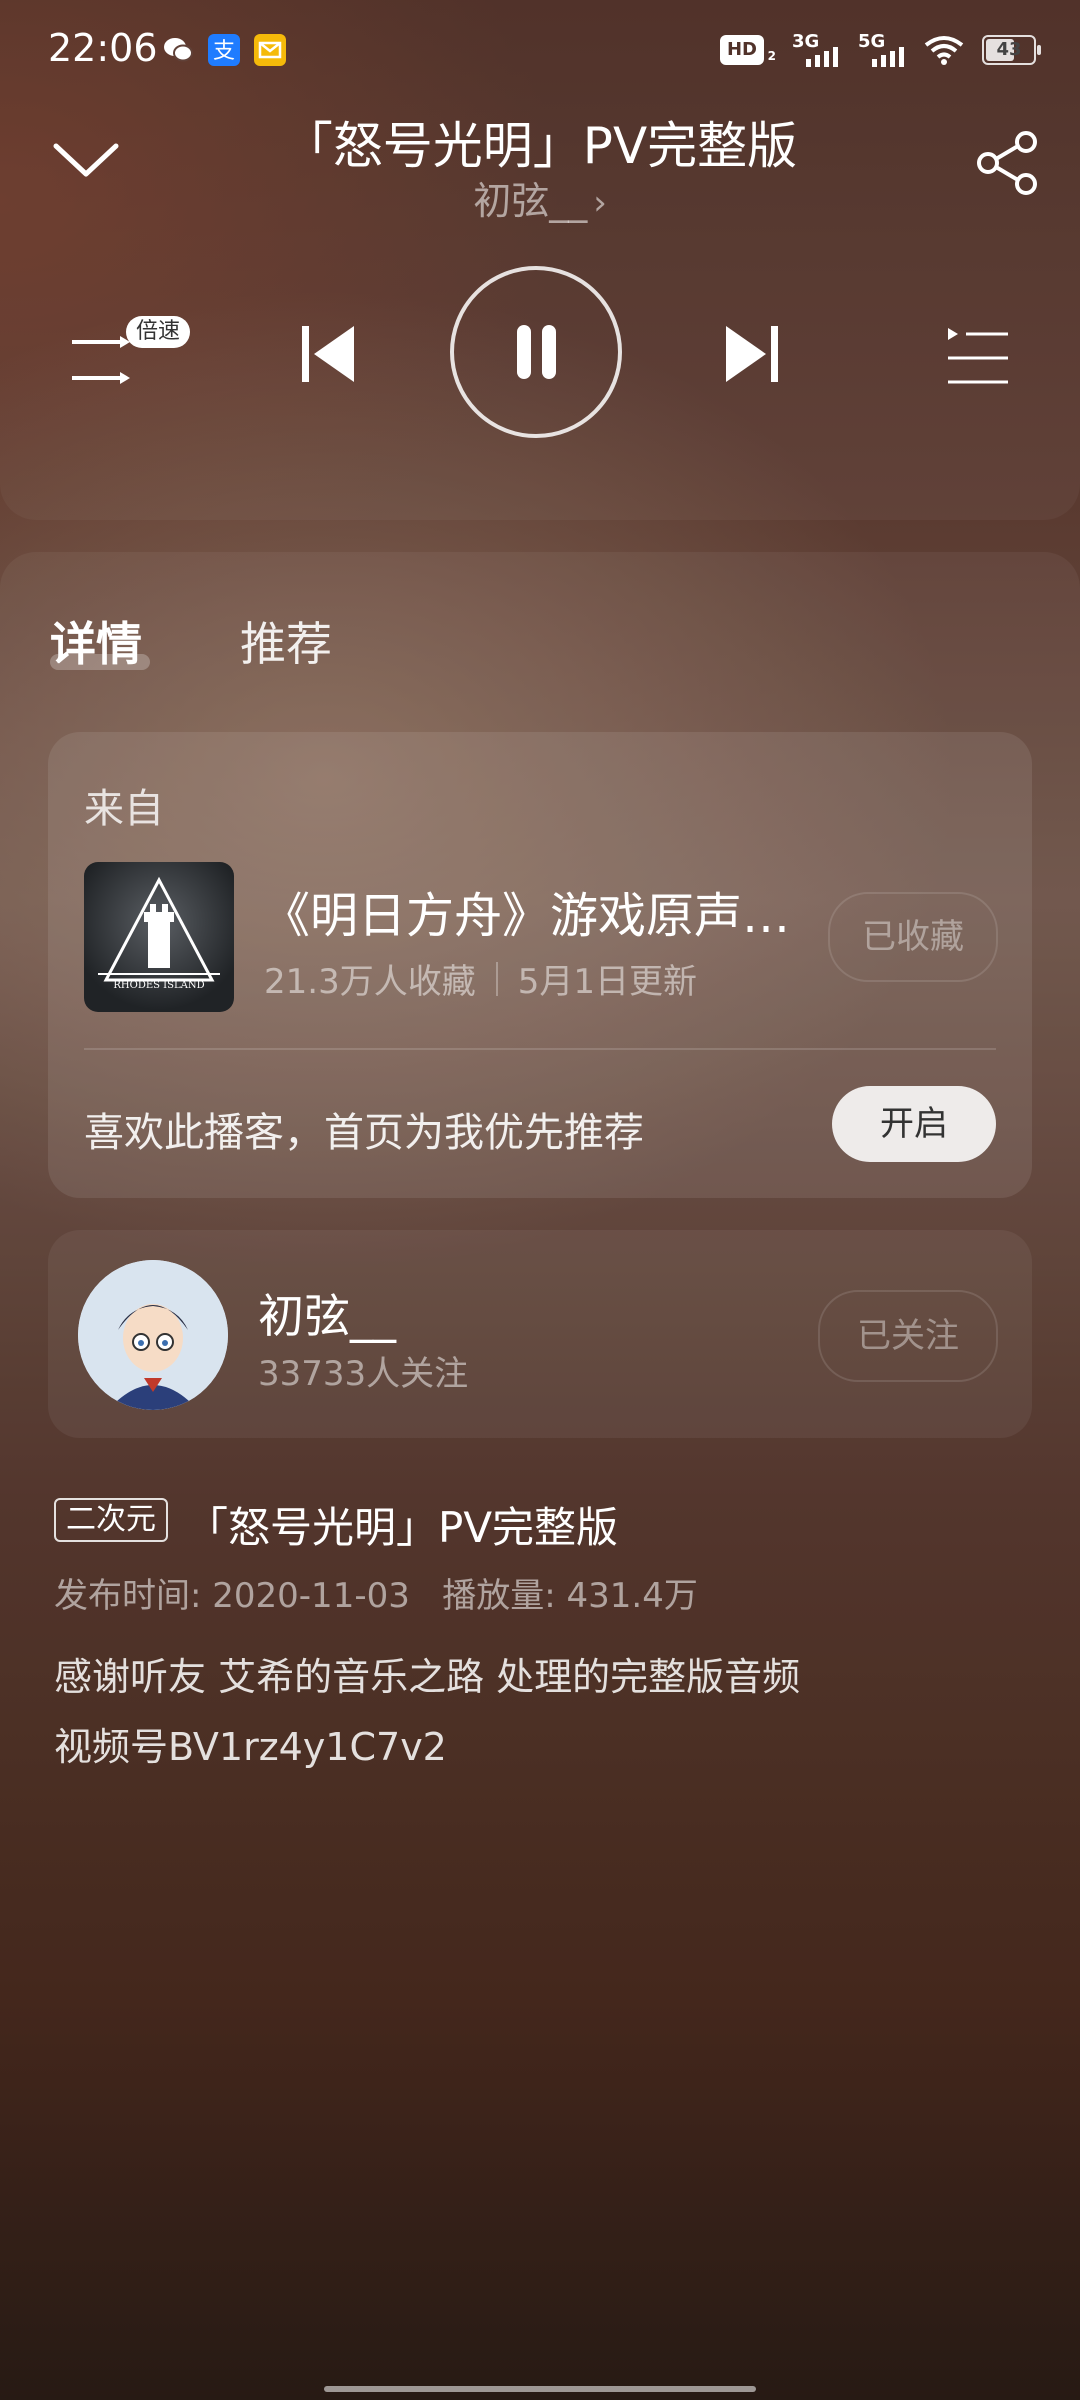  What do you see at coordinates (364, 1133) in the screenshot?
I see `recommend-preference-text: 喜欢此播客，首页为我优先推荐` at bounding box center [364, 1133].